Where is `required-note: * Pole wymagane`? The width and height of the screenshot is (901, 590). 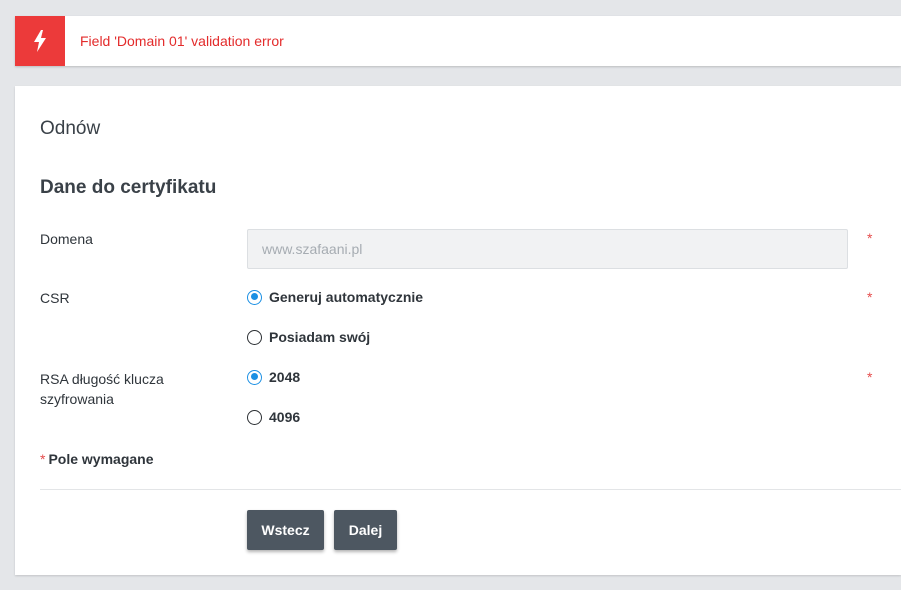 required-note: * Pole wymagane is located at coordinates (97, 459).